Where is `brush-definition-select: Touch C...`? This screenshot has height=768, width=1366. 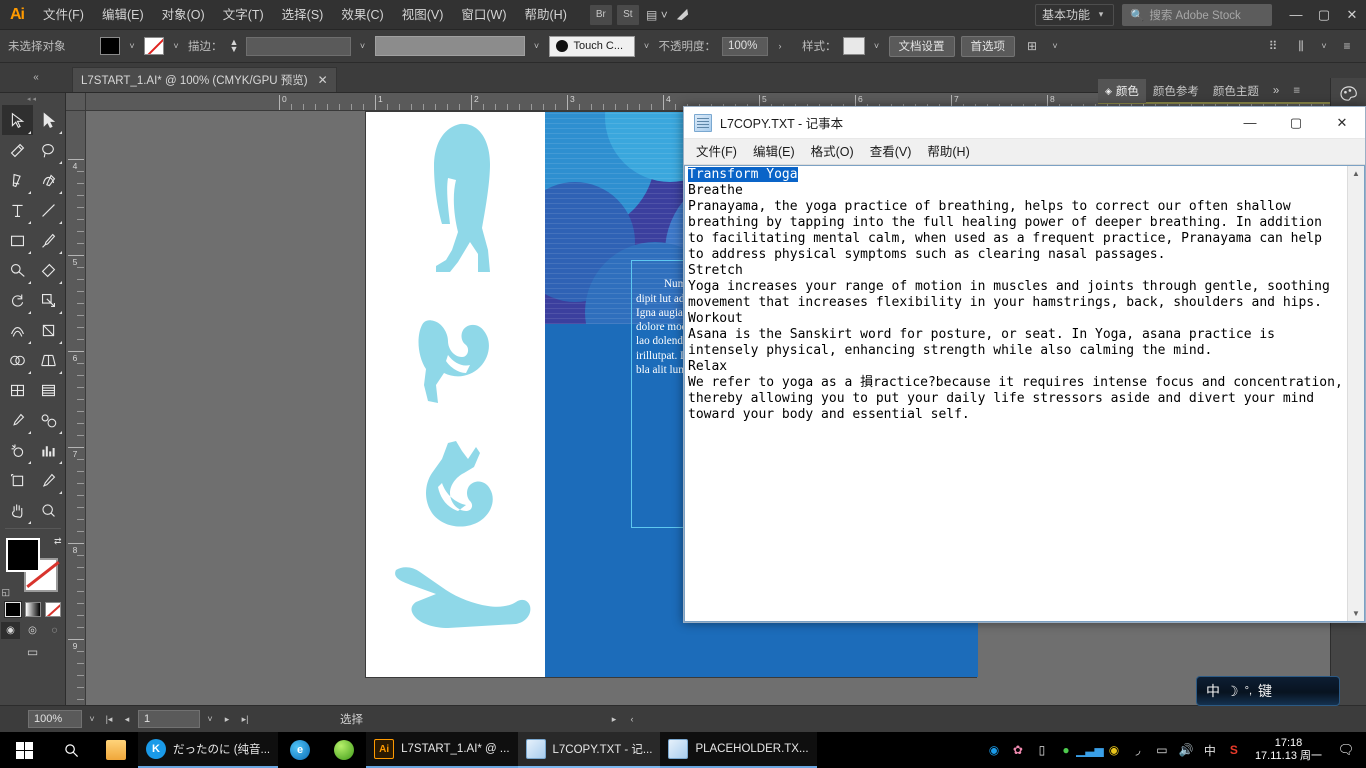 brush-definition-select: Touch C... is located at coordinates (591, 46).